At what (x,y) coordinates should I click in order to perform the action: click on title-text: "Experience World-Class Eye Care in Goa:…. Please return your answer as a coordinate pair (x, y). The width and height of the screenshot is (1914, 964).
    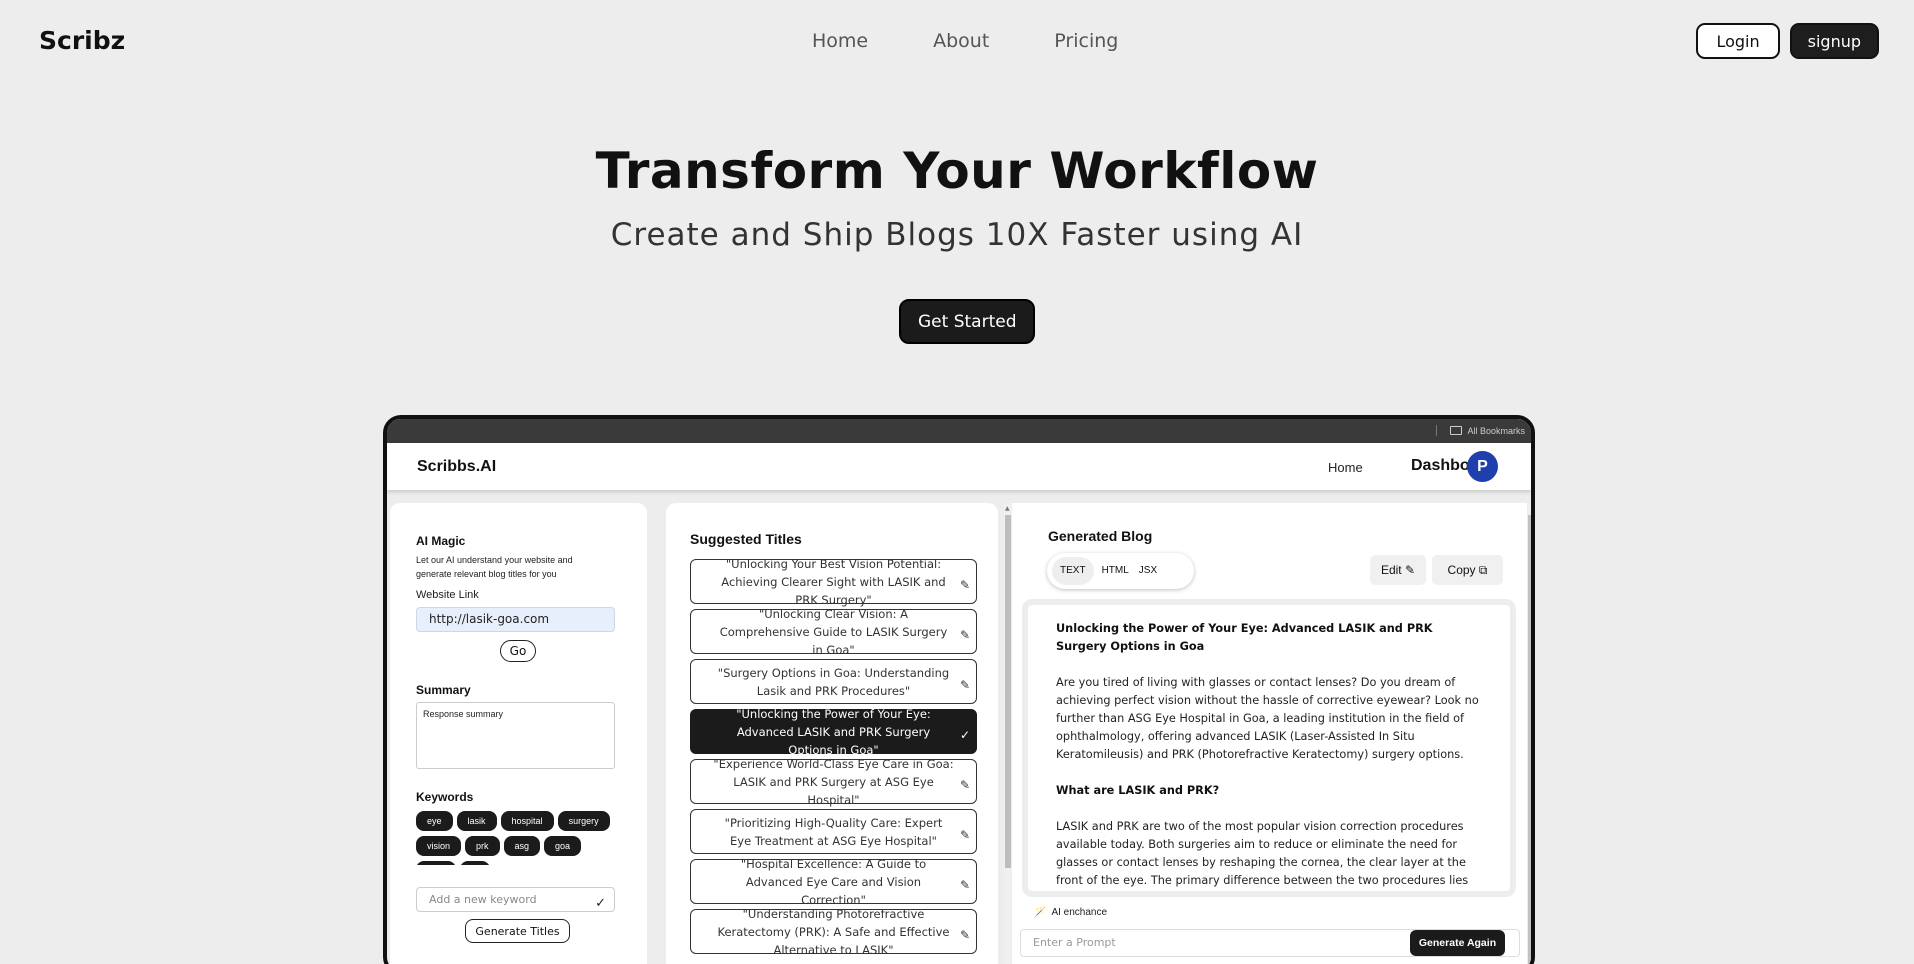
    Looking at the image, I should click on (833, 781).